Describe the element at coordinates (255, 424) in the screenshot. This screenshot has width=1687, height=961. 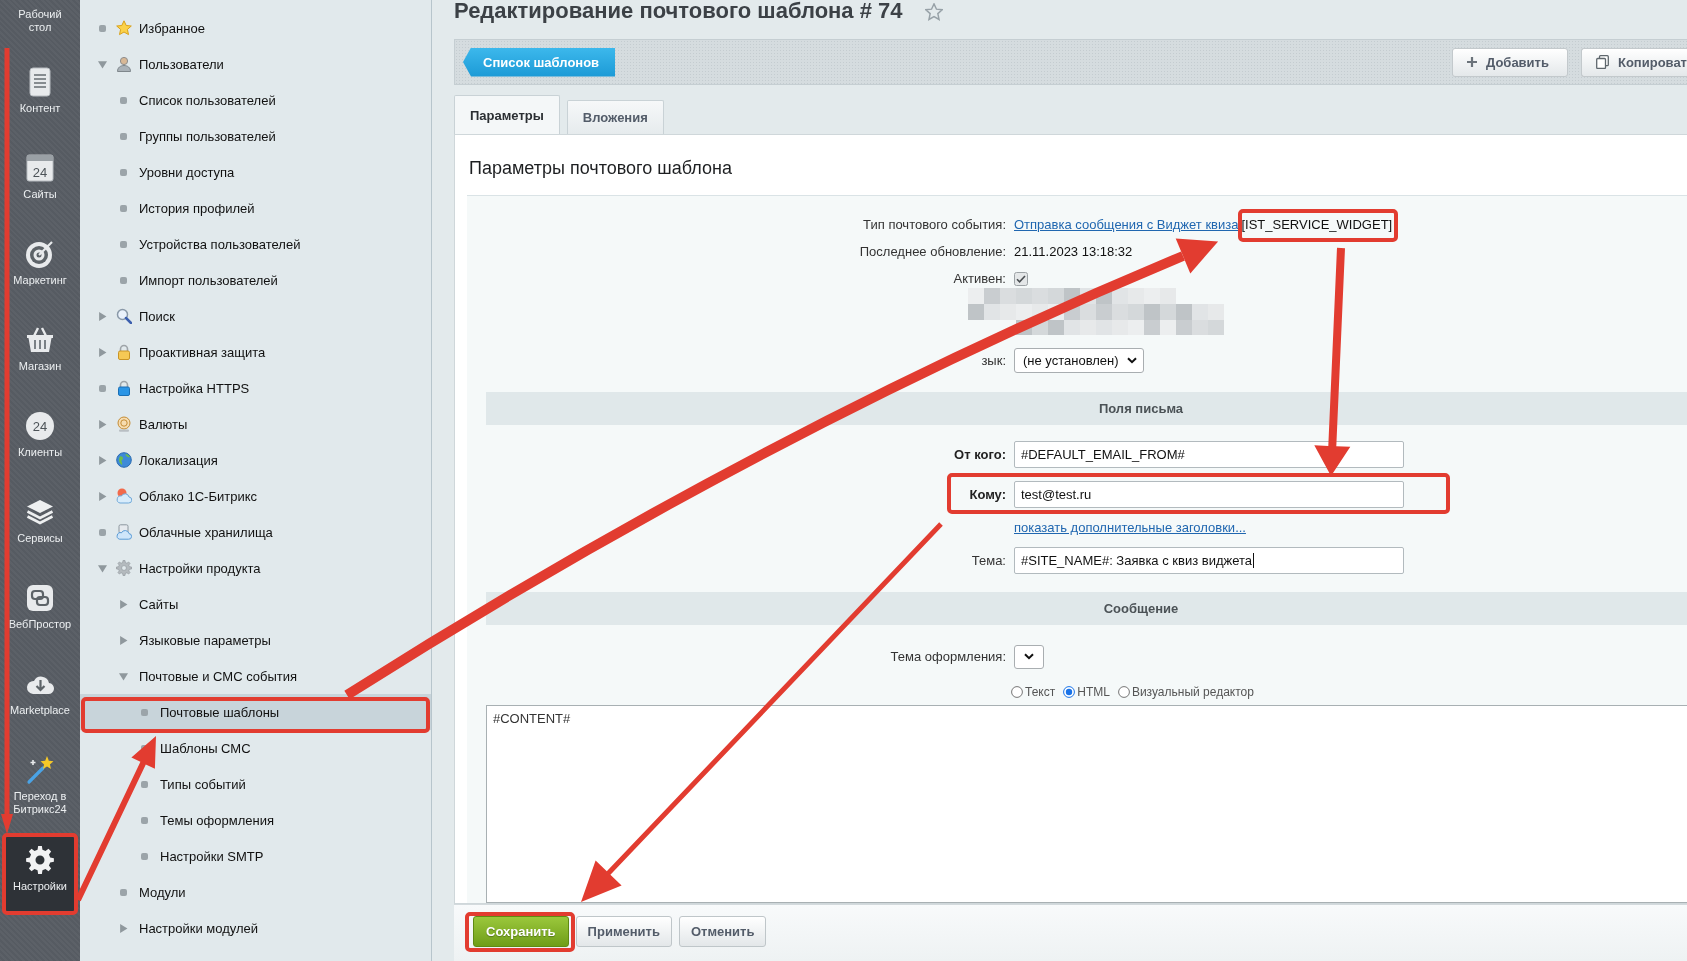
I see `menu-item: Валюты` at that location.